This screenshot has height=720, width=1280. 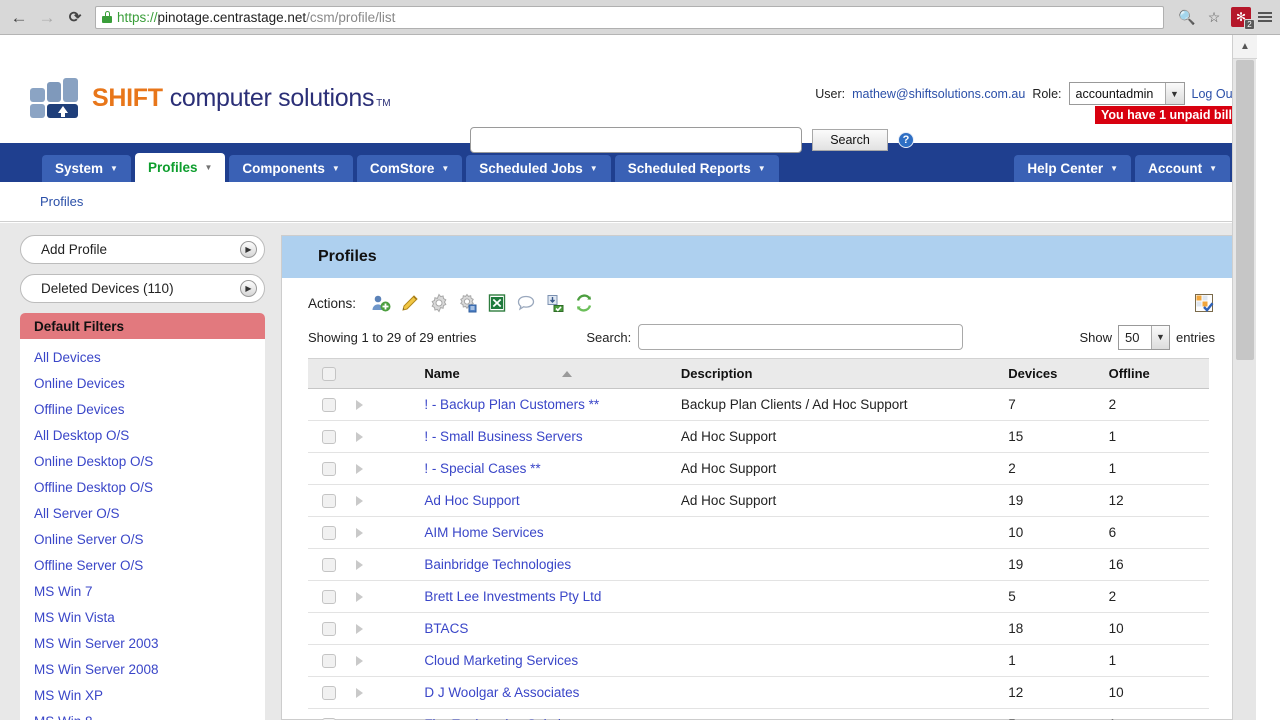 I want to click on star-icon: ☆, so click(x=1214, y=17).